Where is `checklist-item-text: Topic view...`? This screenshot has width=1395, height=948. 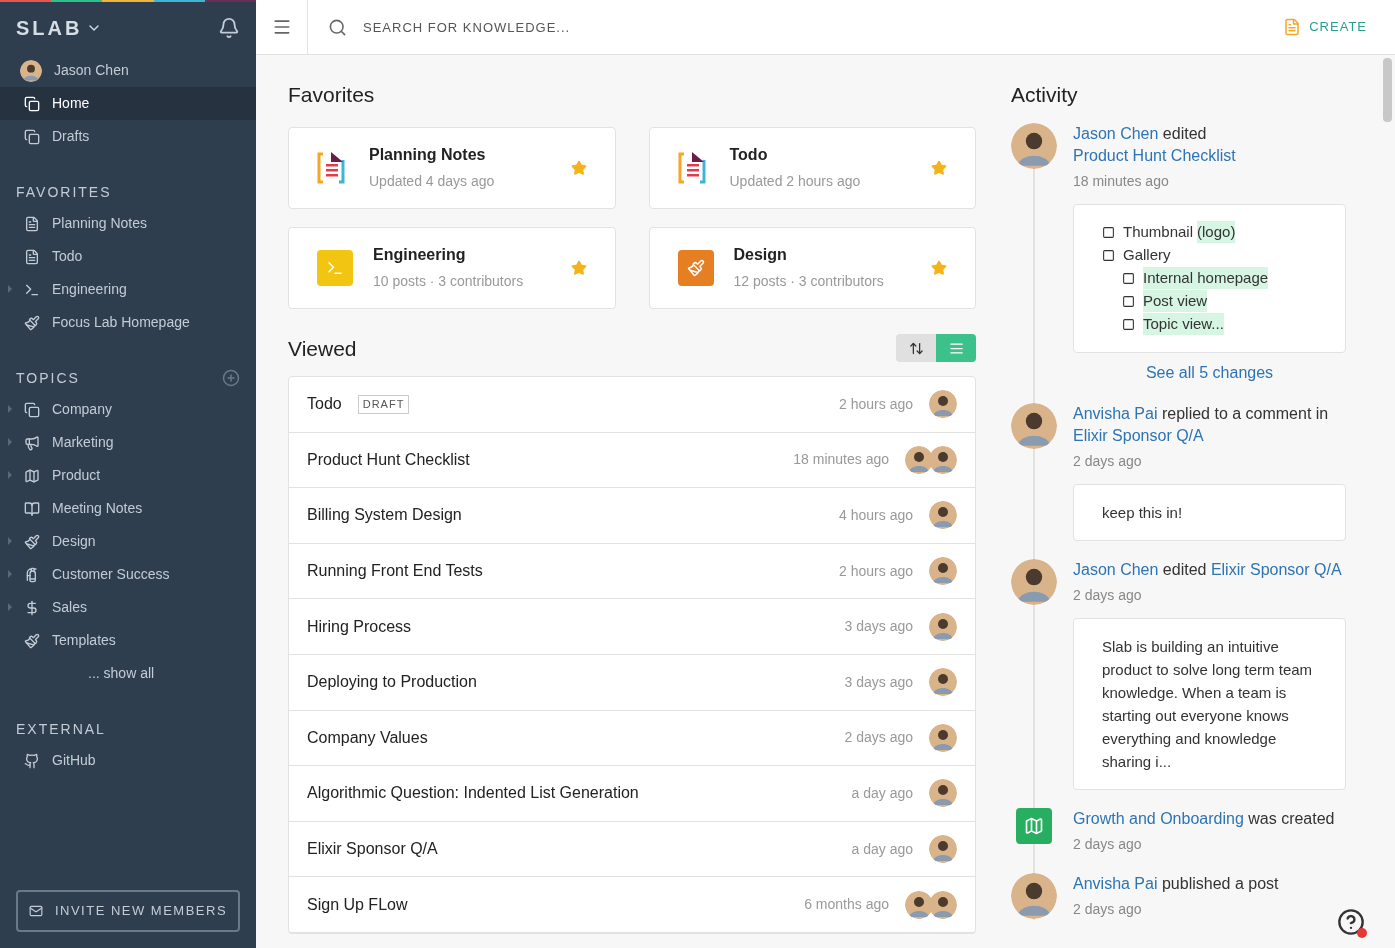
checklist-item-text: Topic view... is located at coordinates (1183, 324).